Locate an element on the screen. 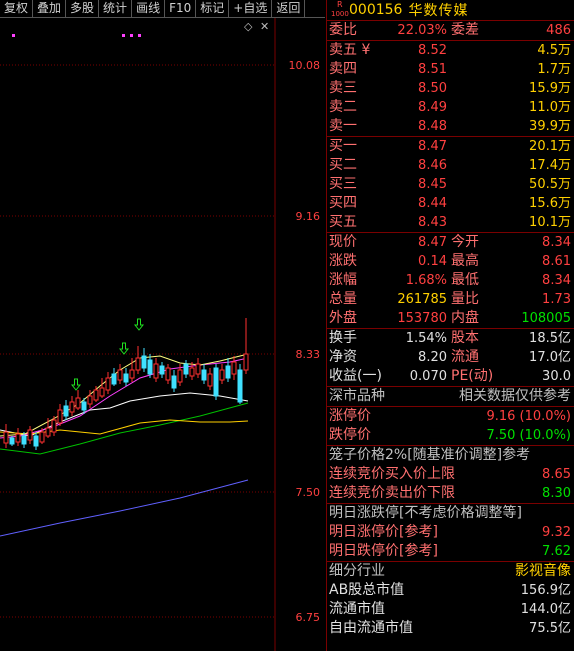  buy-level-3: 买三 8.45 50.5万 is located at coordinates (450, 184).